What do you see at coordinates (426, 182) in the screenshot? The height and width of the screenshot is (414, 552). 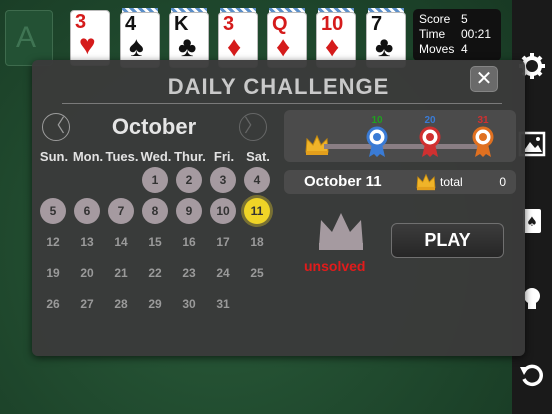 I see `crown-small-icon` at bounding box center [426, 182].